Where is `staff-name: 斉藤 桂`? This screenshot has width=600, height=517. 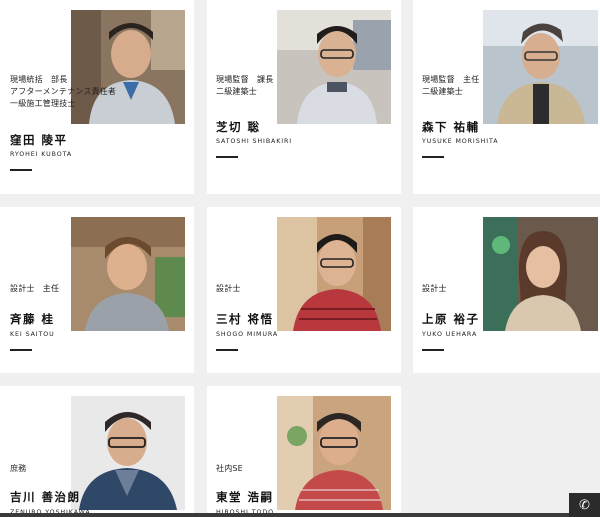
staff-name: 斉藤 桂 is located at coordinates (32, 319).